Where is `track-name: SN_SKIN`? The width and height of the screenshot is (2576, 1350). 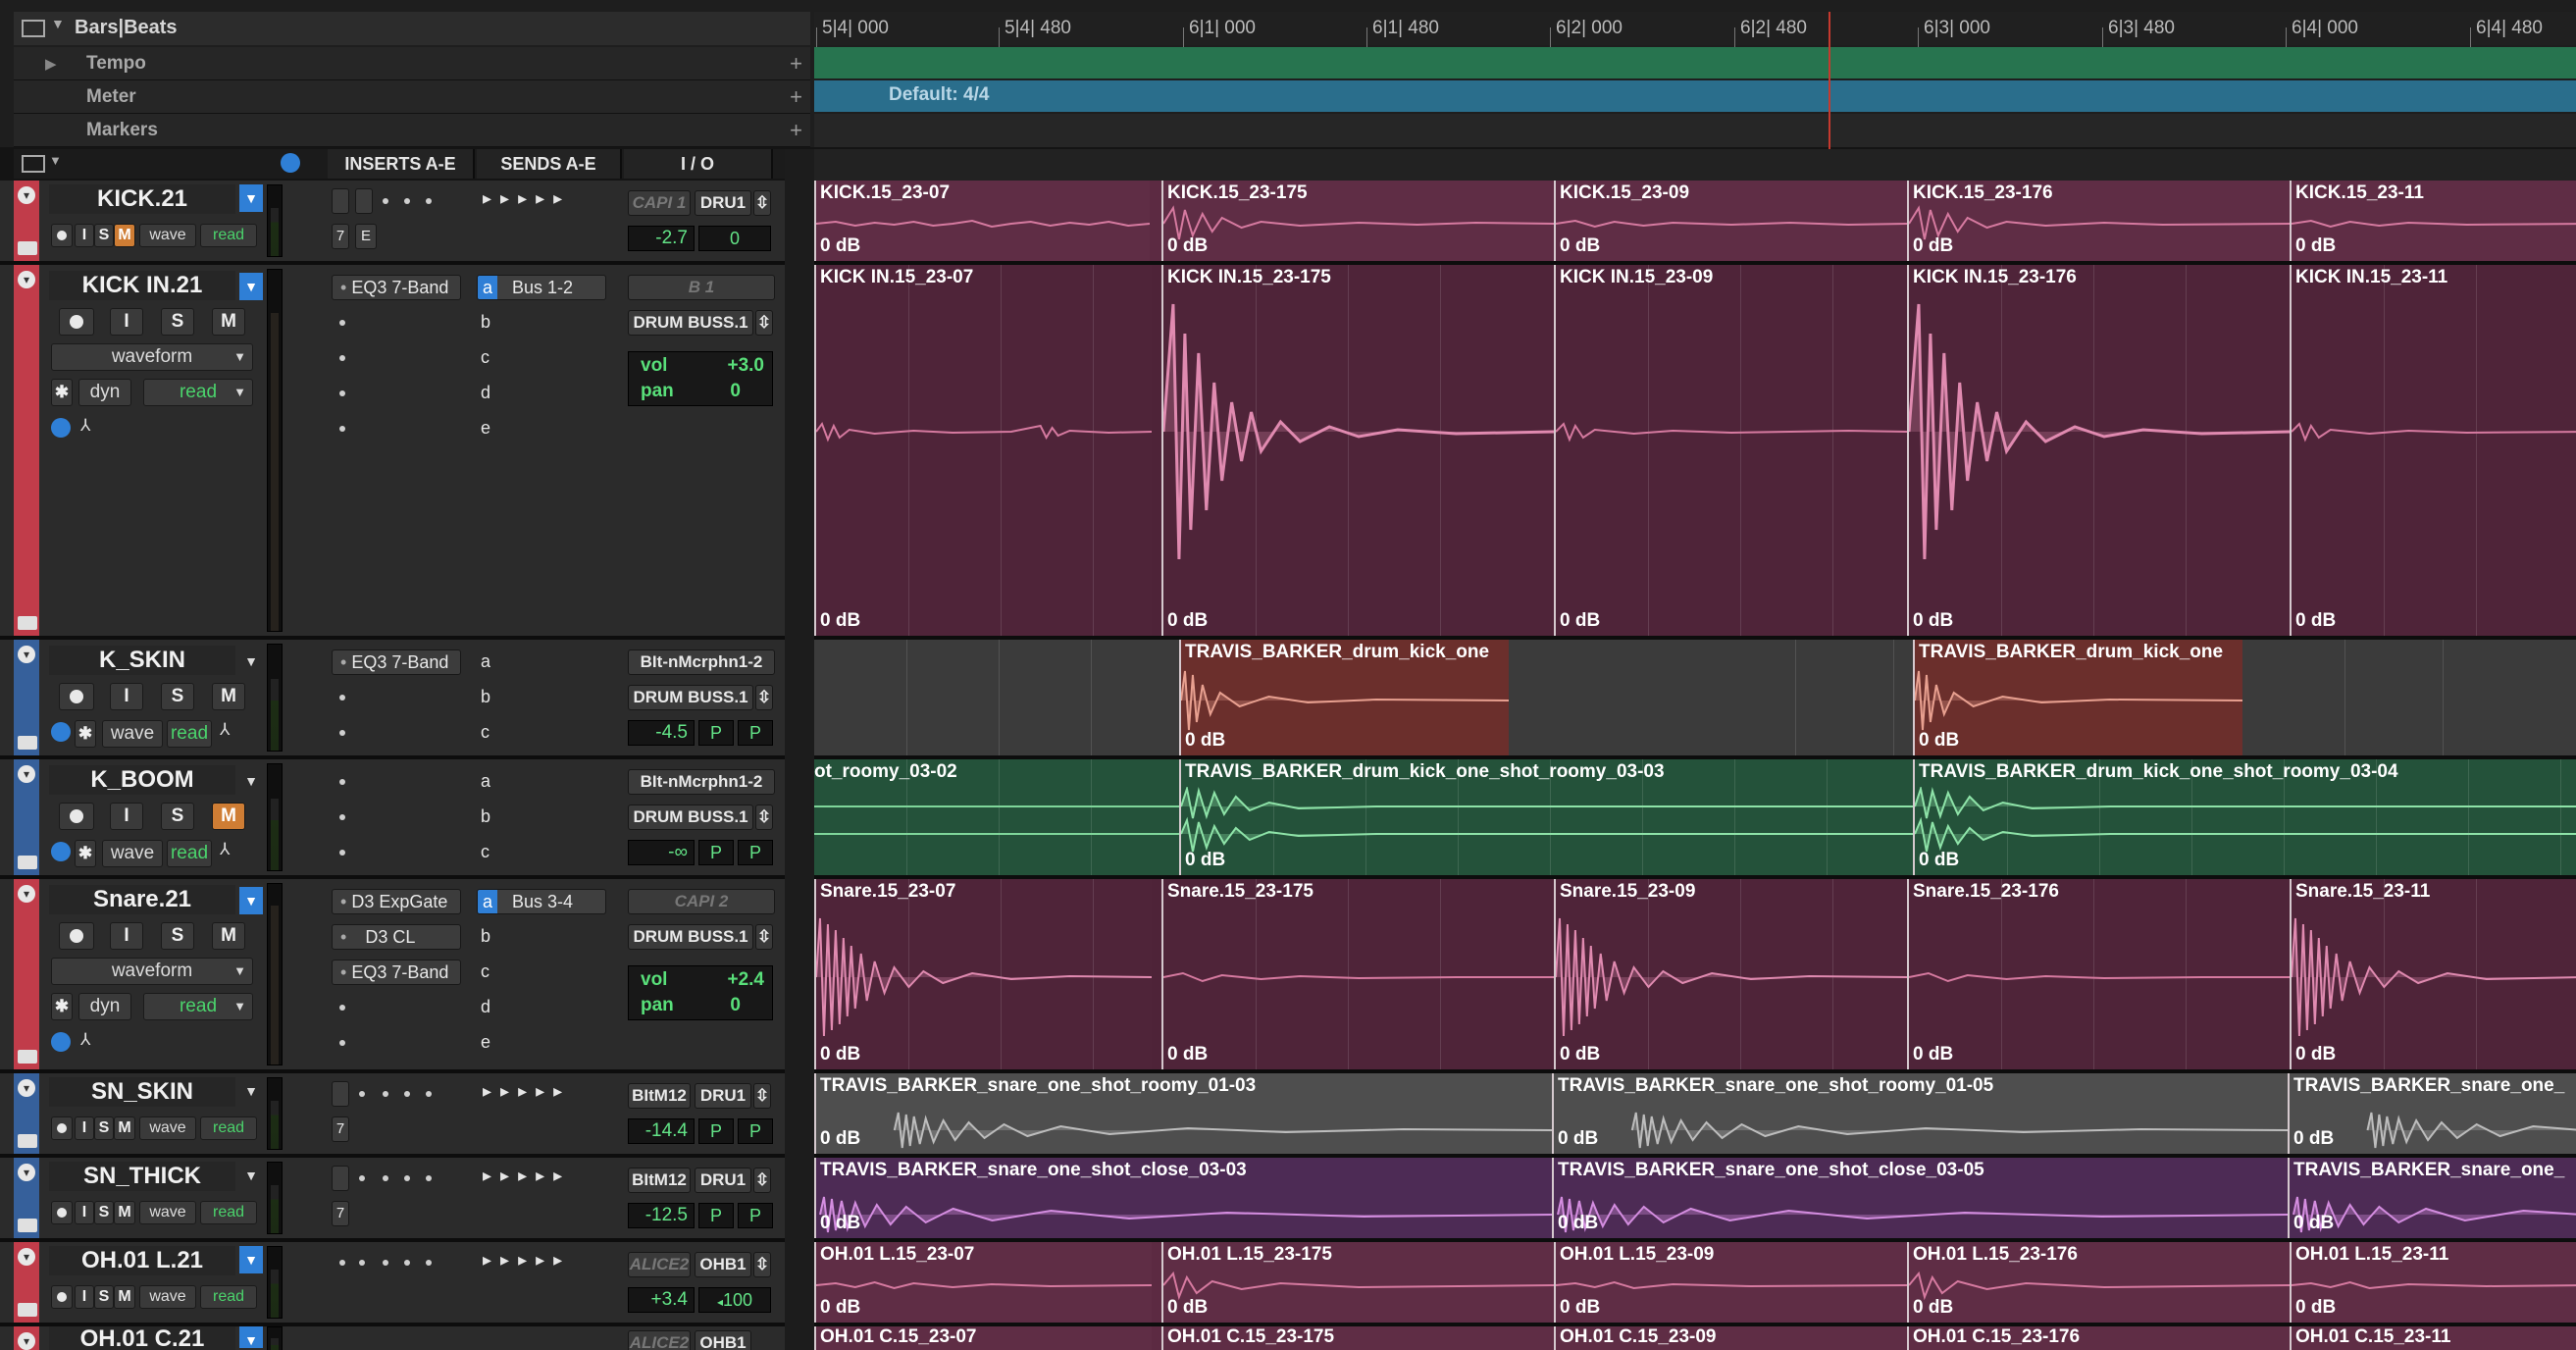
track-name: SN_SKIN is located at coordinates (142, 1092).